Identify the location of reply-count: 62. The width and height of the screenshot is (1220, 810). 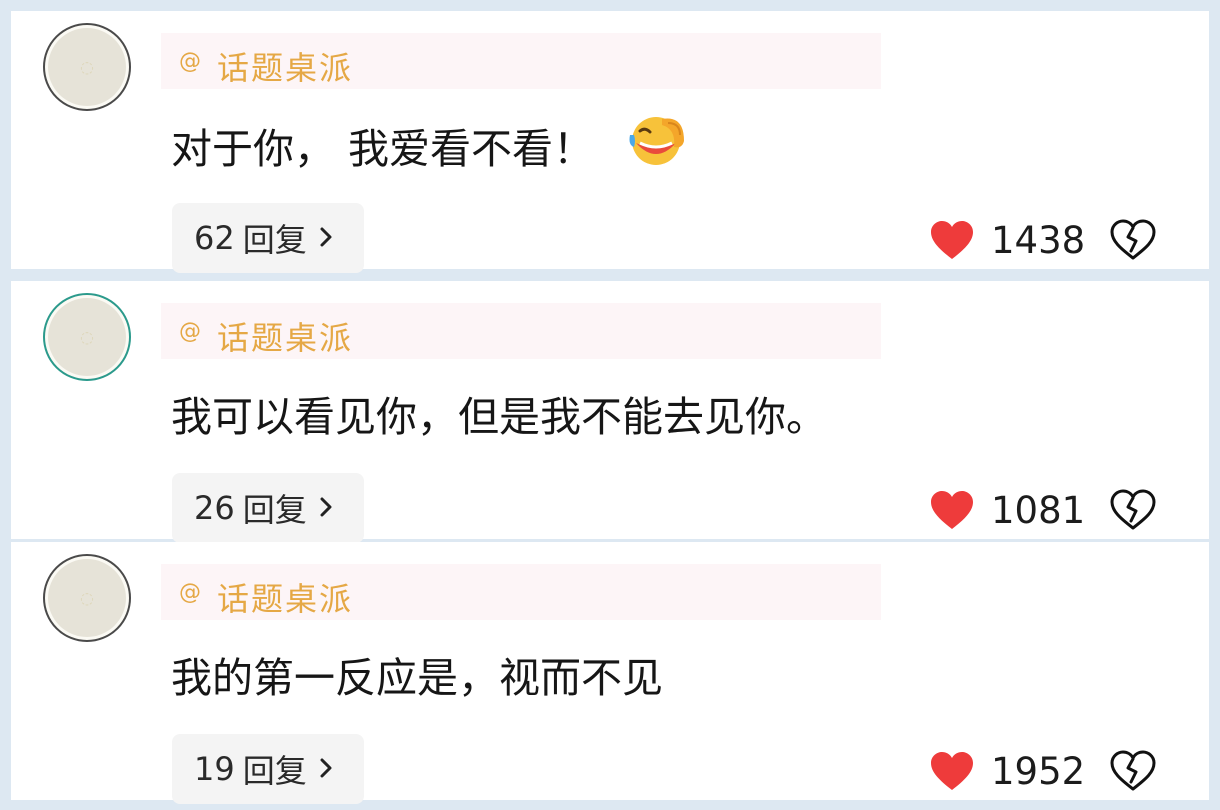
(214, 238).